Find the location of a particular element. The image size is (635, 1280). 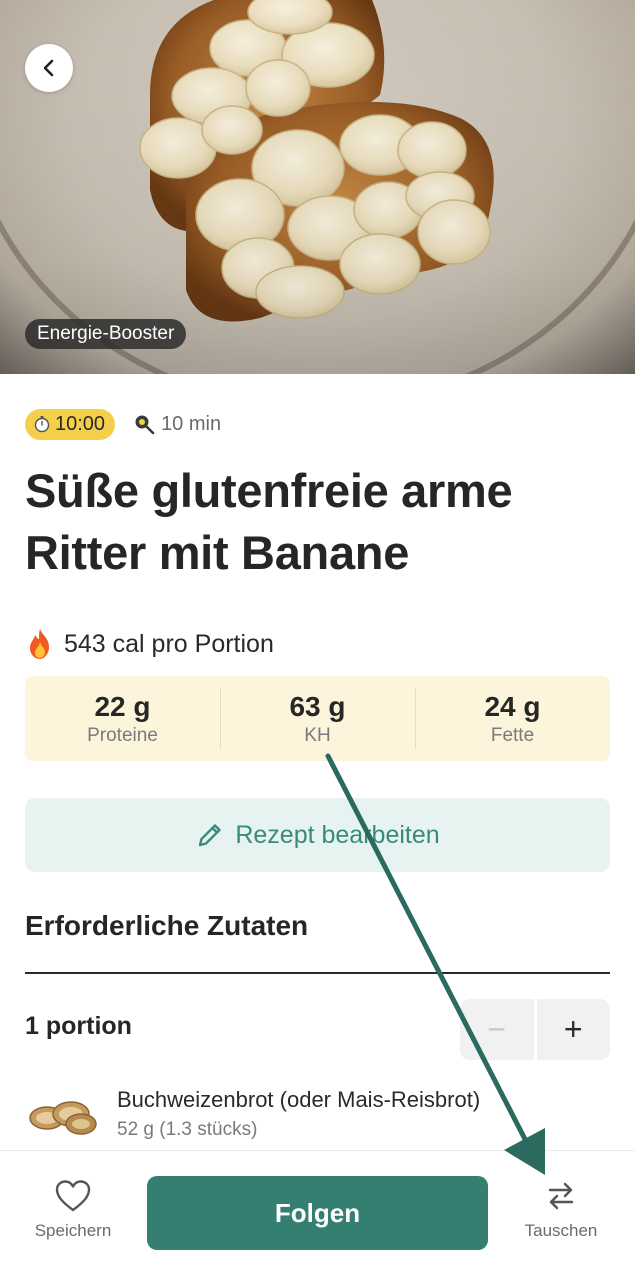

section-divider is located at coordinates (317, 973).